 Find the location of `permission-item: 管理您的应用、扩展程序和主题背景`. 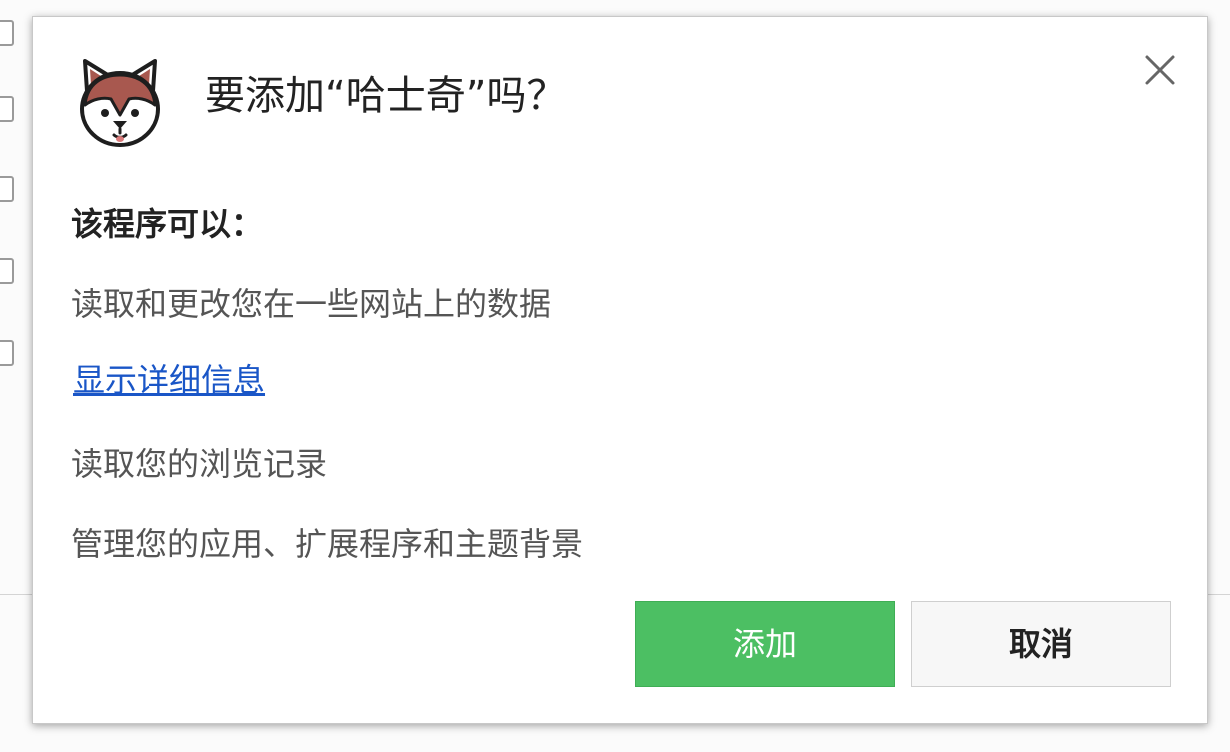

permission-item: 管理您的应用、扩展程序和主题背景 is located at coordinates (327, 544).